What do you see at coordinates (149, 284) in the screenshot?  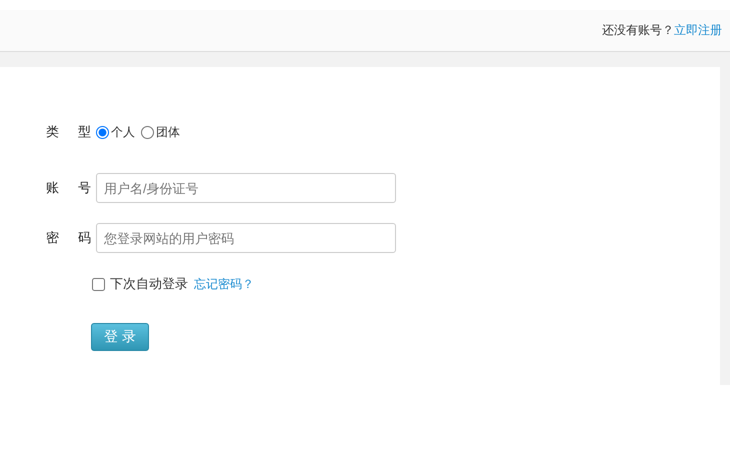 I see `remember-label: 下次自动登录` at bounding box center [149, 284].